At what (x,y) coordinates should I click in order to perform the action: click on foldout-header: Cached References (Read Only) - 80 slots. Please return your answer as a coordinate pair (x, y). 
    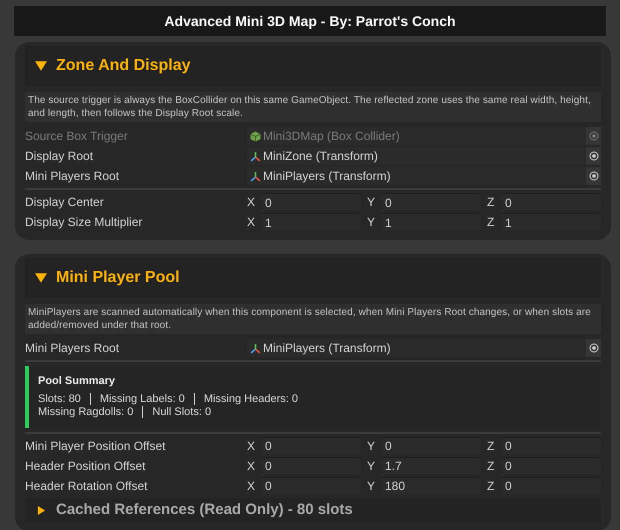
    Looking at the image, I should click on (313, 510).